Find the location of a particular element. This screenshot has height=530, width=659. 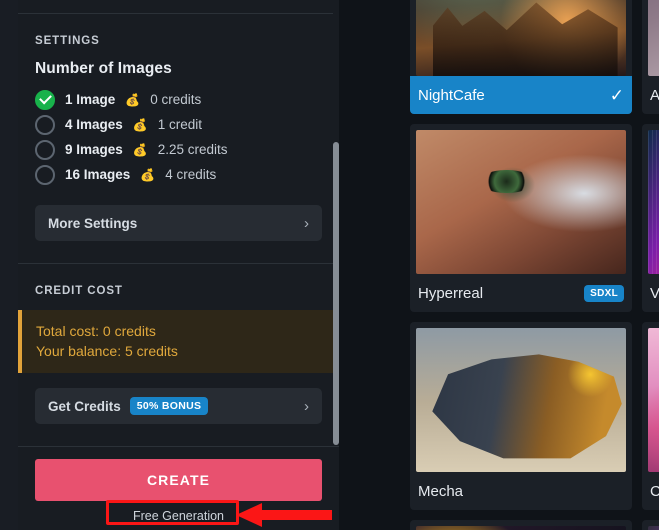

radio-label: 1 Image is located at coordinates (90, 99).